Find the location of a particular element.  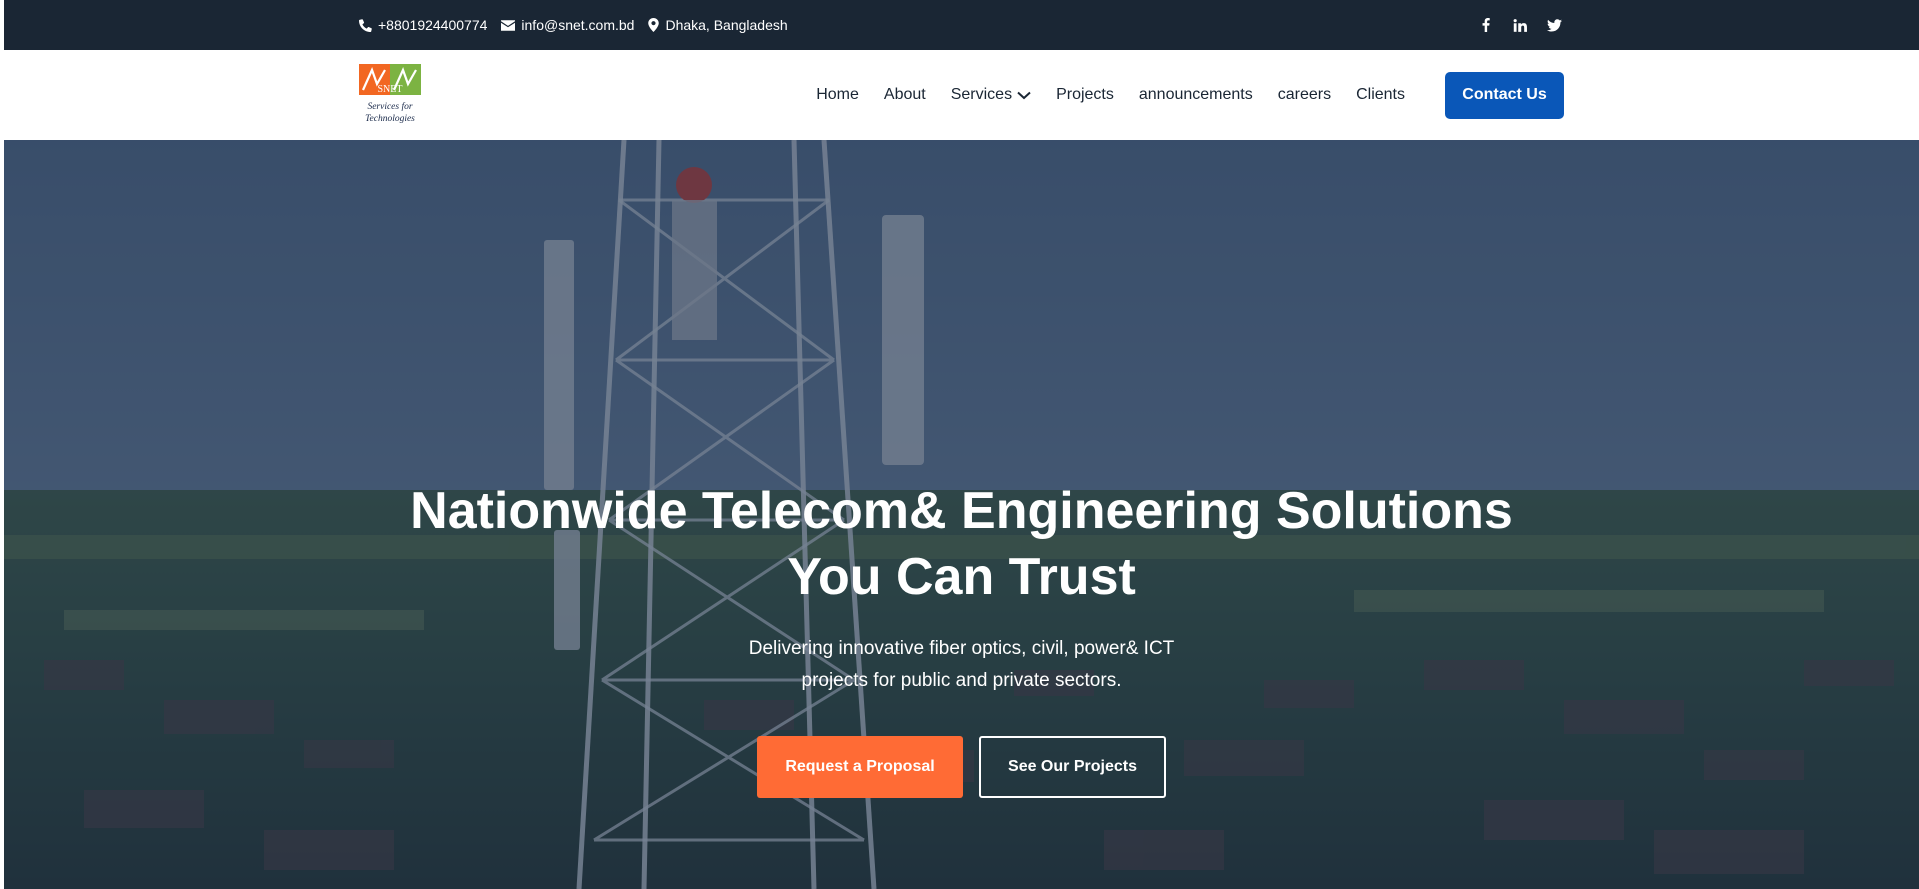

nav-item-label: careers is located at coordinates (1304, 94).